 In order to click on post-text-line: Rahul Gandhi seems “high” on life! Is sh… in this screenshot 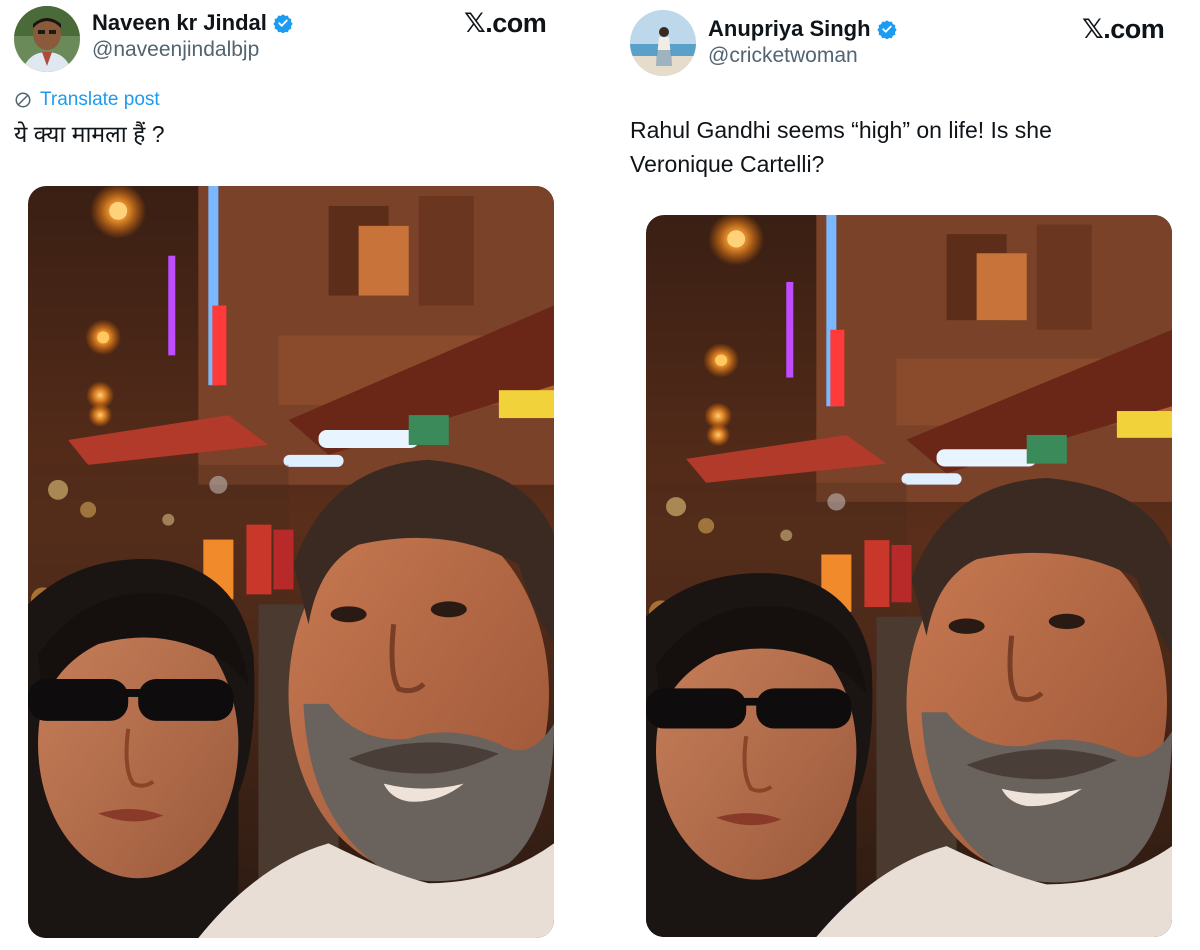, I will do `click(841, 130)`.